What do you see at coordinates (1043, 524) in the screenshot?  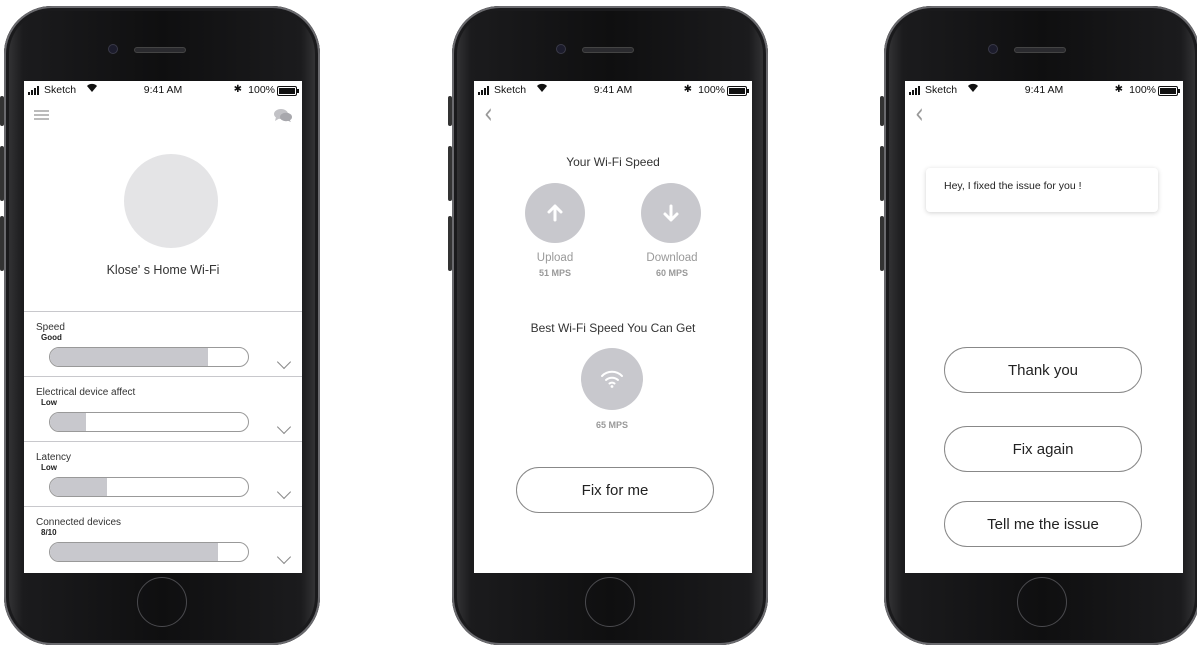 I see `tell-me-the-issue-button: Tell me the issue` at bounding box center [1043, 524].